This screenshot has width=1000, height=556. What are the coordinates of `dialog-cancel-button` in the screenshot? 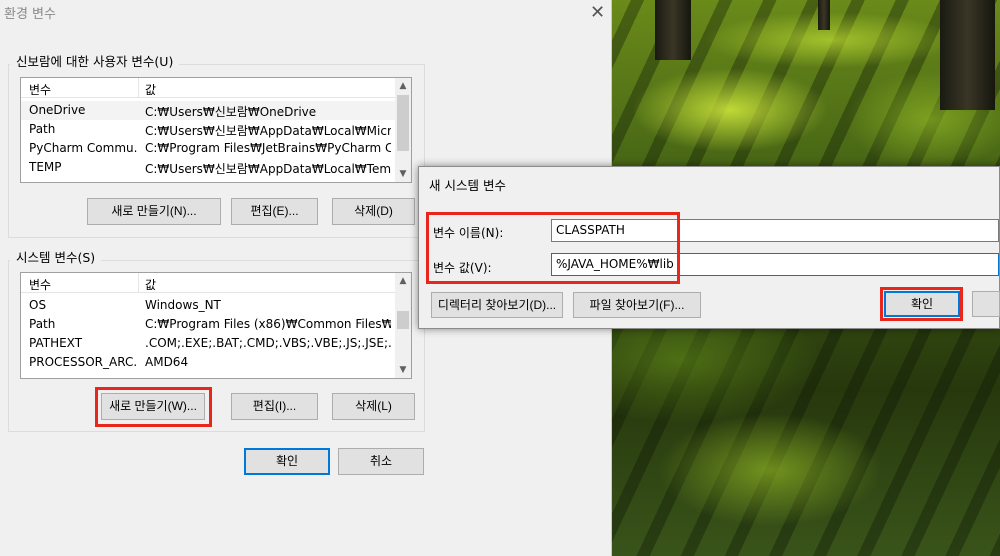 It's located at (986, 304).